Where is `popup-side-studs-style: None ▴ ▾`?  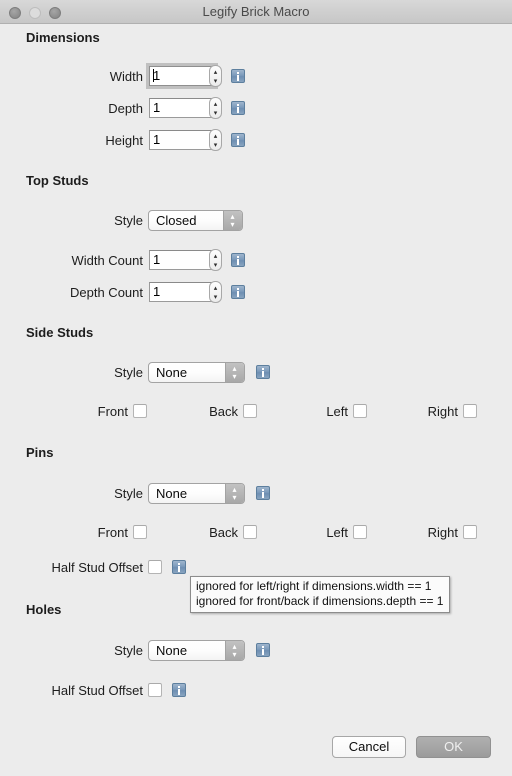
popup-side-studs-style: None ▴ ▾ is located at coordinates (196, 372).